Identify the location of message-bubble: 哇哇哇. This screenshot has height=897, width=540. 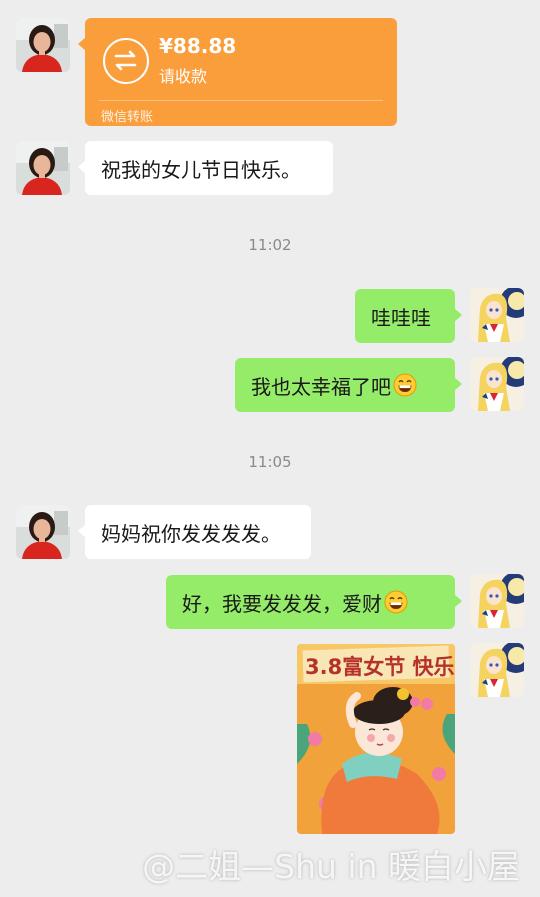
(408, 316).